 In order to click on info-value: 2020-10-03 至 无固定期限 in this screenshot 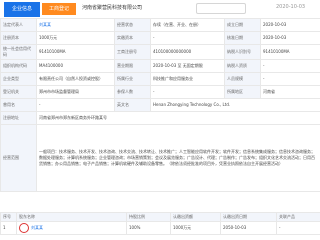, I will do `click(187, 66)`.